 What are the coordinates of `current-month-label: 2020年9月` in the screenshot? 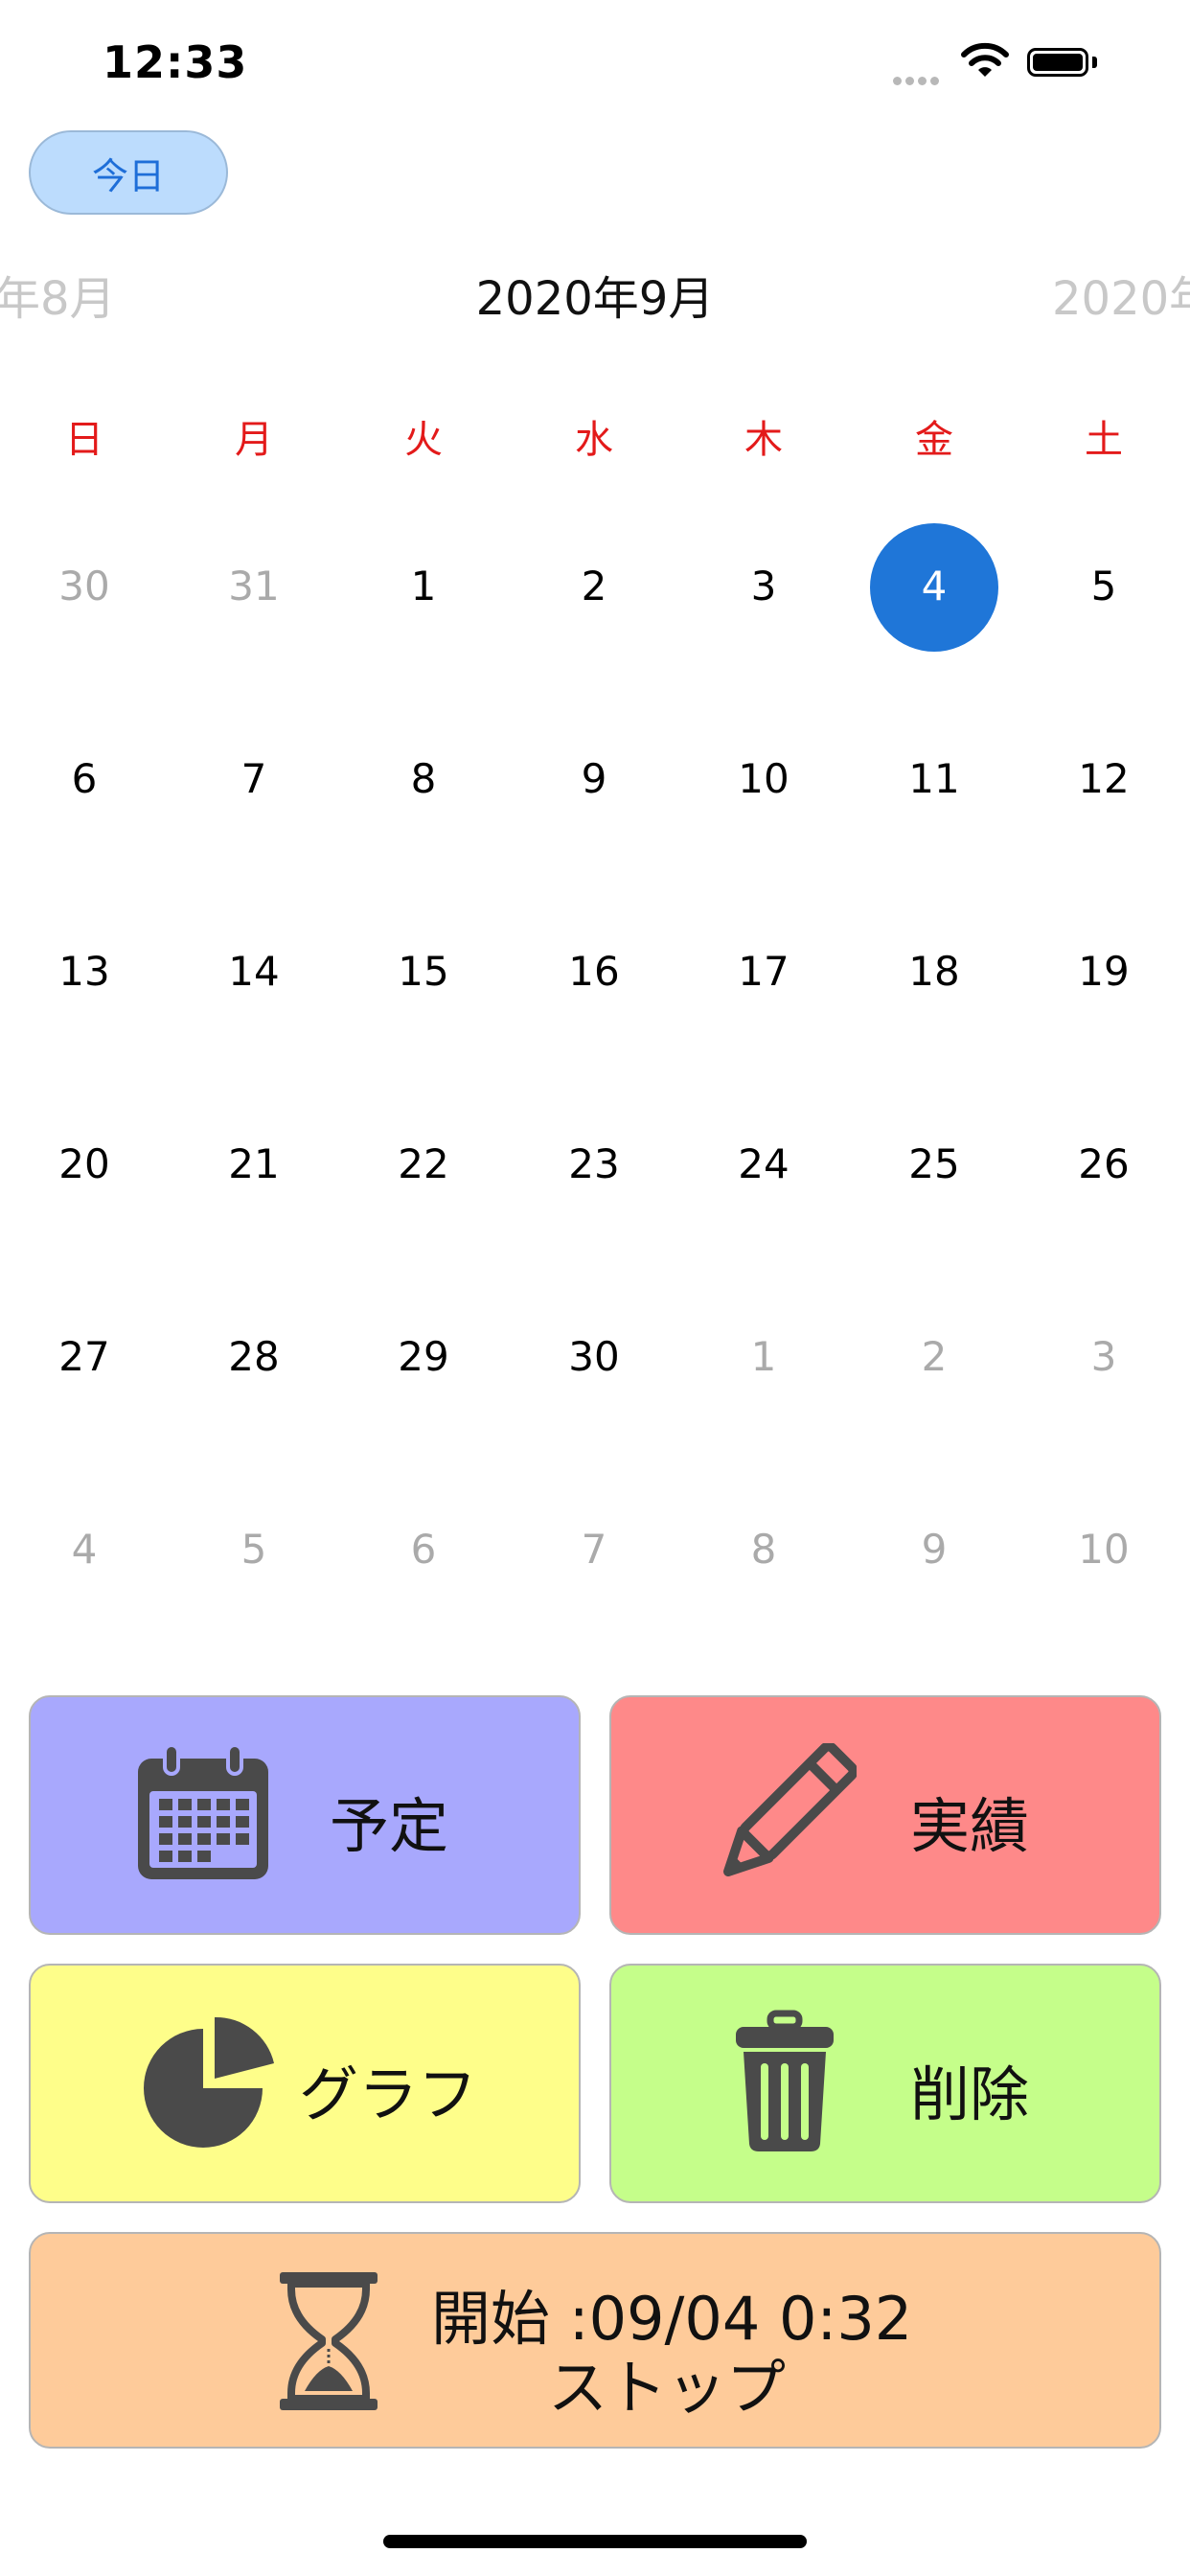 It's located at (595, 299).